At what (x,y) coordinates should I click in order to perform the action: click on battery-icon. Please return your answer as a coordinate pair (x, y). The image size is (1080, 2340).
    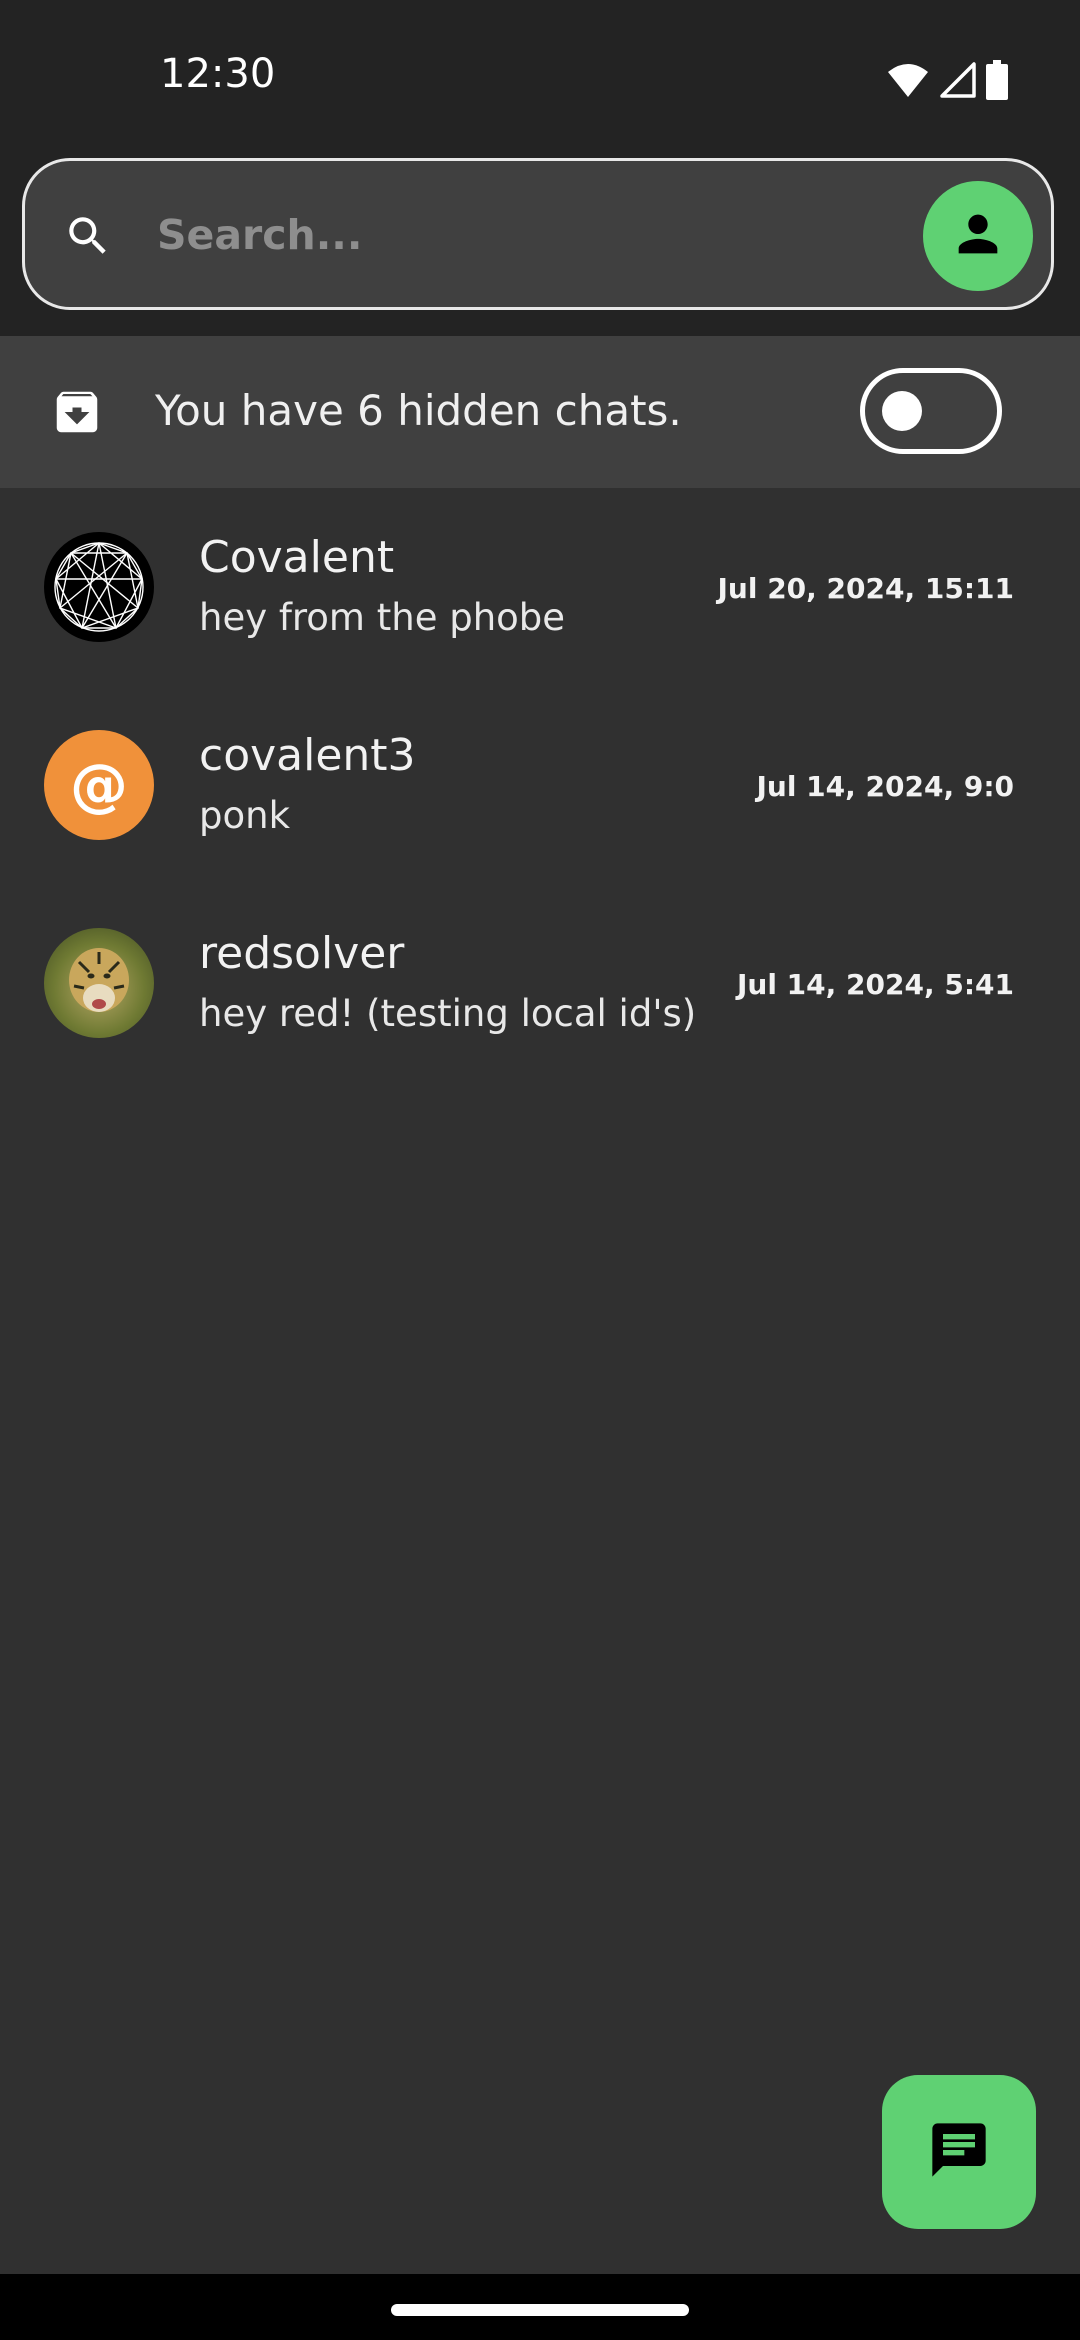
    Looking at the image, I should click on (997, 80).